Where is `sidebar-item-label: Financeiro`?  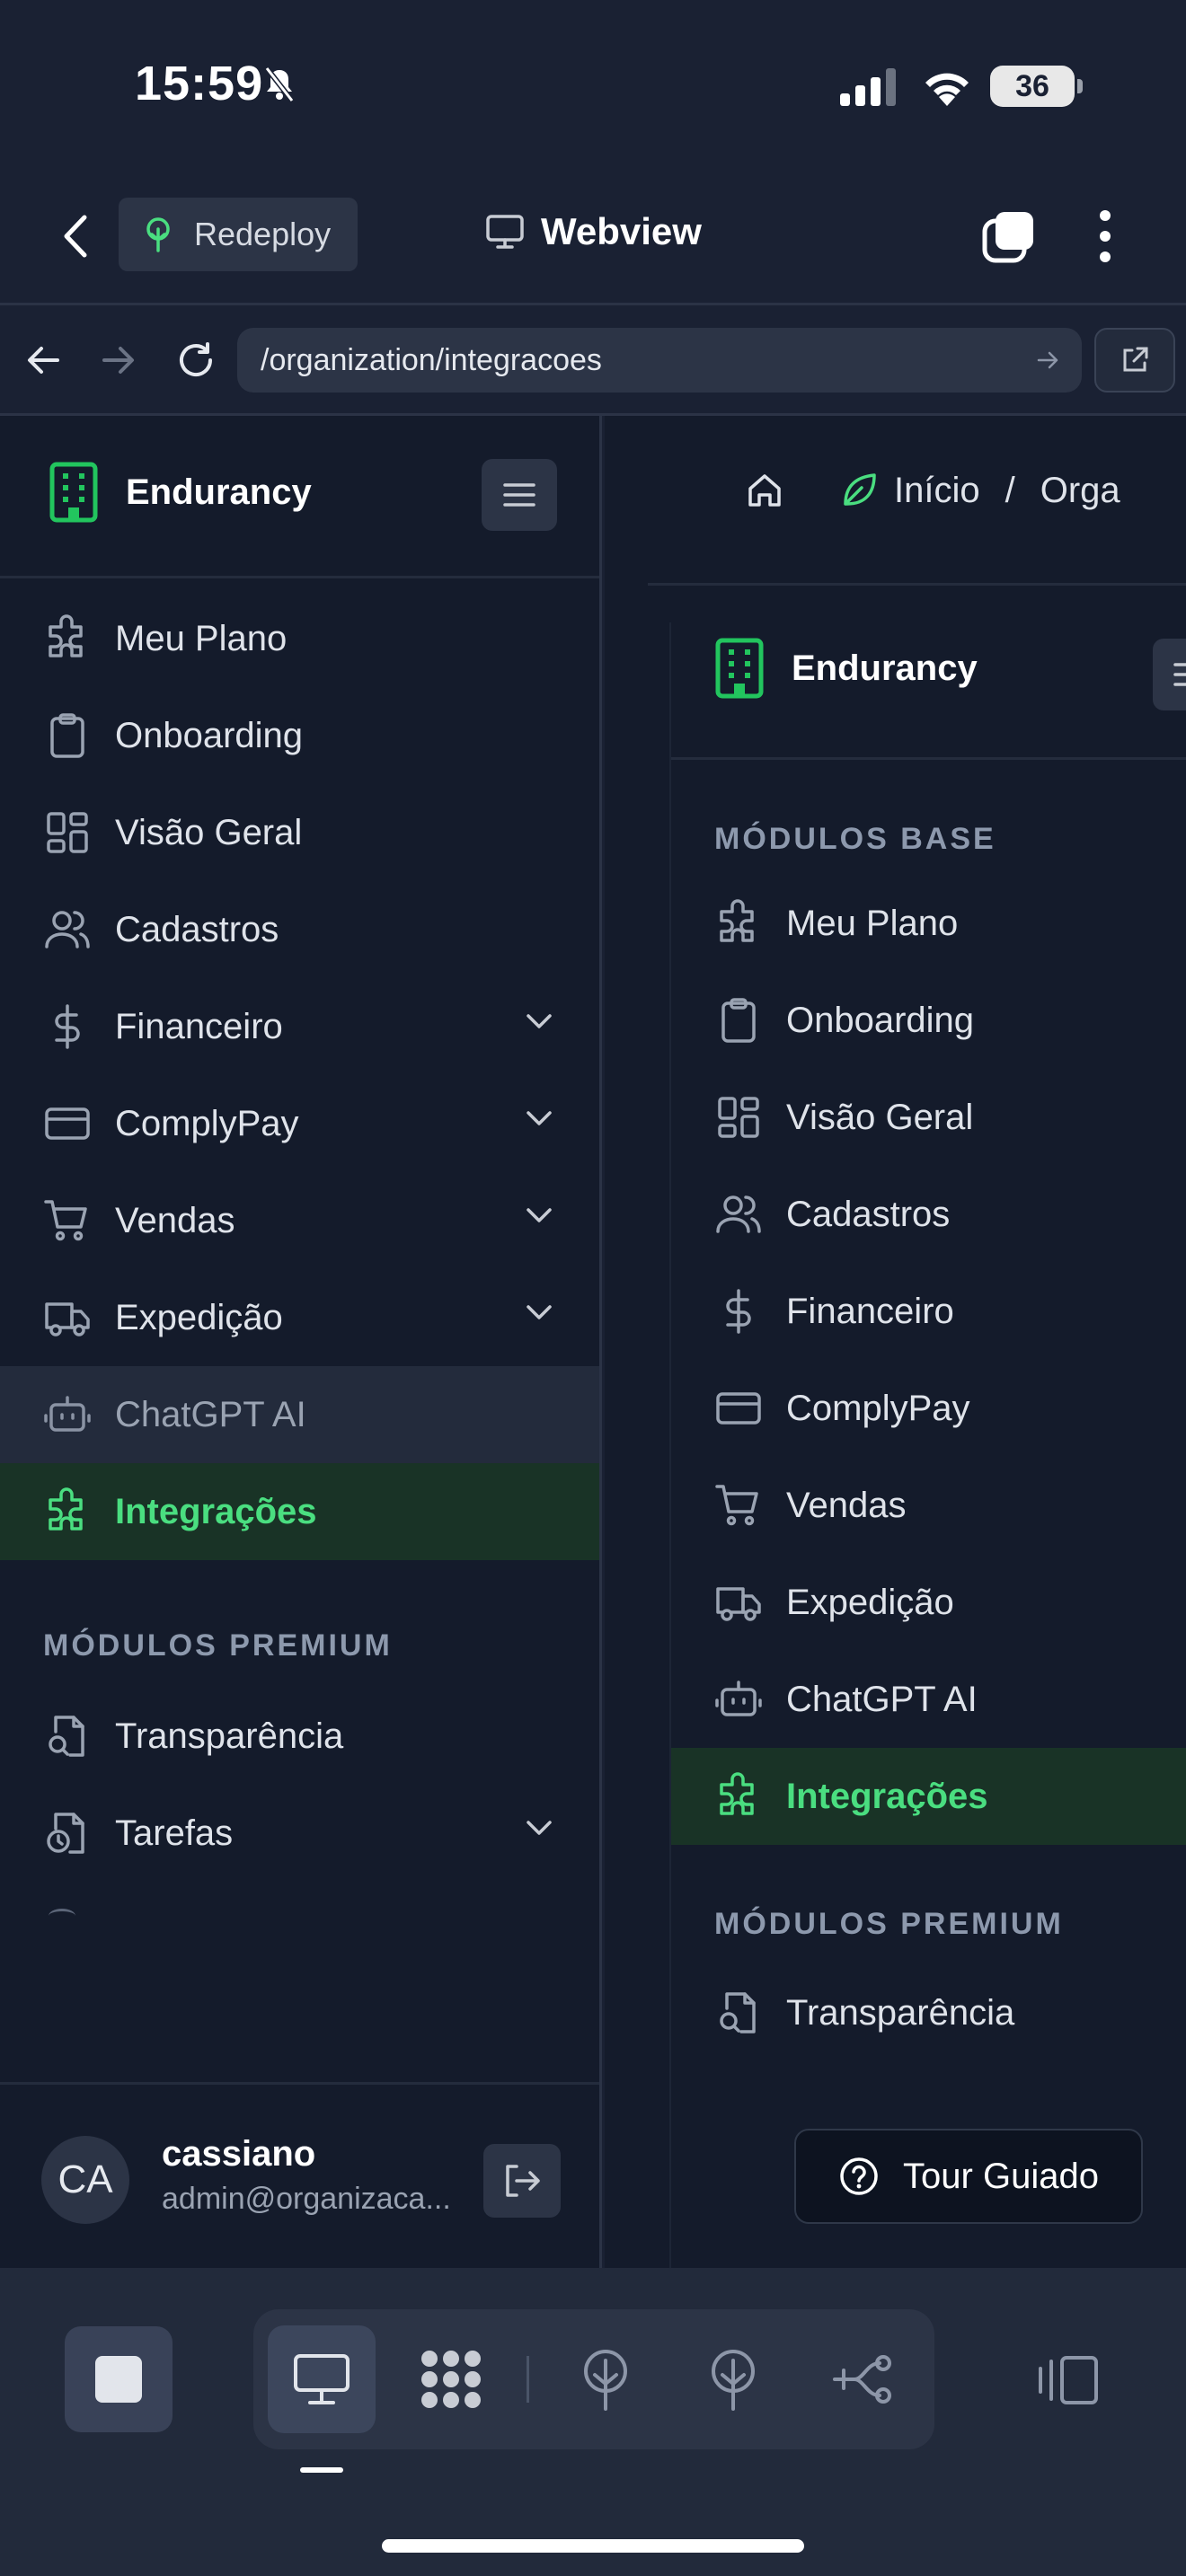
sidebar-item-label: Financeiro is located at coordinates (199, 1026).